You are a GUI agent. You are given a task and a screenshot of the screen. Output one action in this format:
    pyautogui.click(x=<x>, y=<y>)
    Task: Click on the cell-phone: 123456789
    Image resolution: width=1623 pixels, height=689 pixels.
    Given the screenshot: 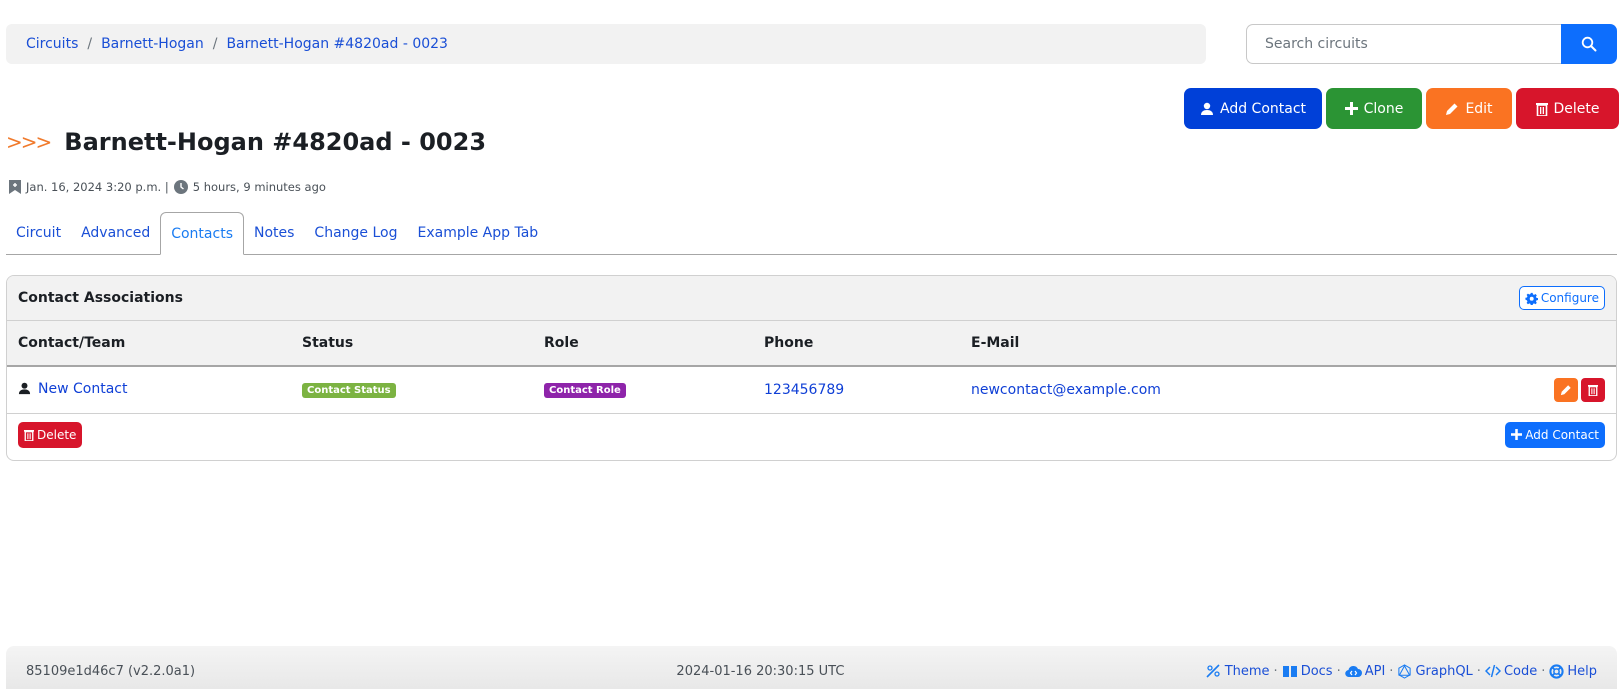 What is the action you would take?
    pyautogui.click(x=856, y=390)
    